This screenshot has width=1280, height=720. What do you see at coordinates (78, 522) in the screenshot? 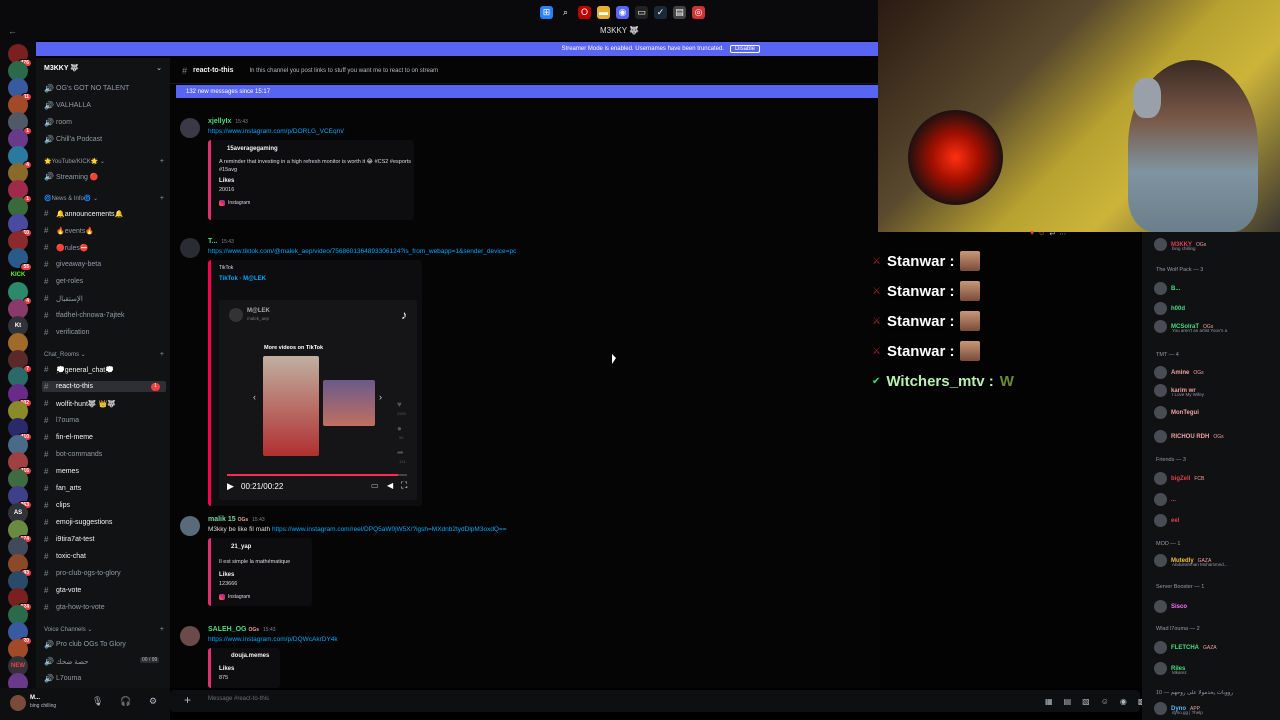
I see `channel-item: # emoji-suggestions` at bounding box center [78, 522].